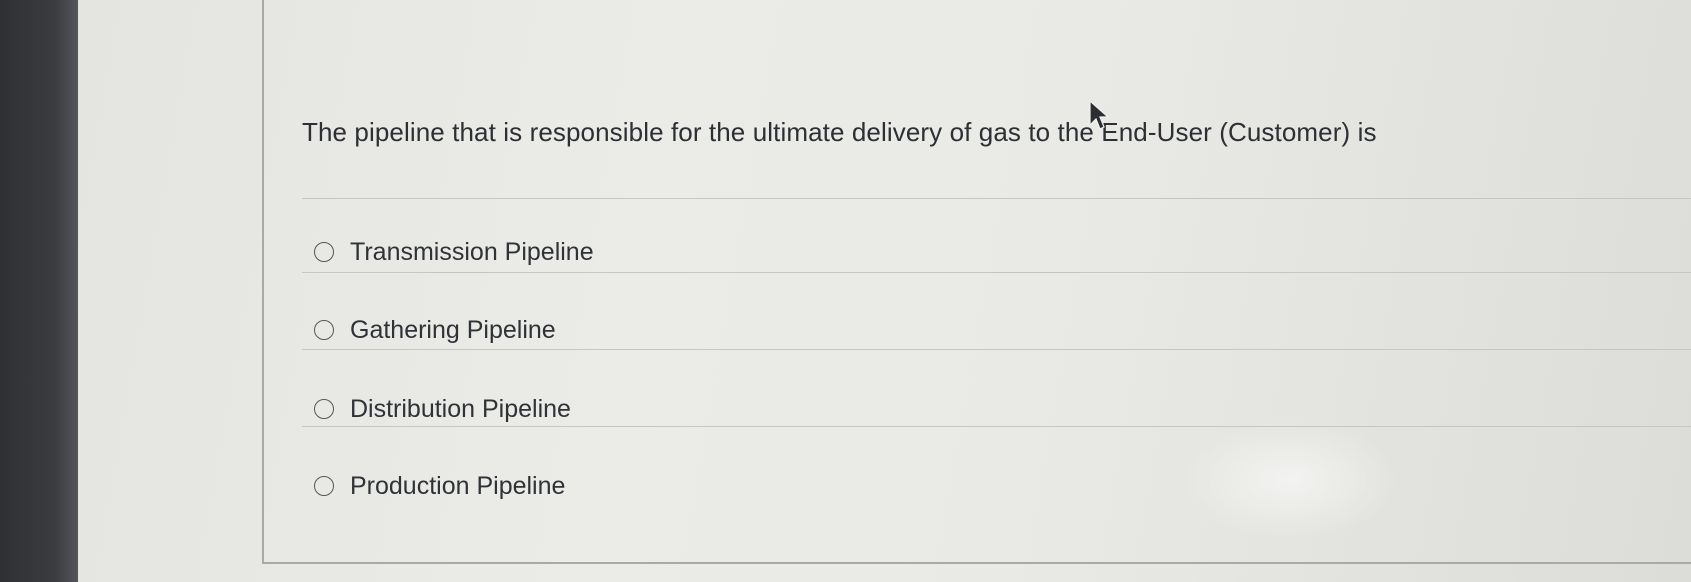 The width and height of the screenshot is (1691, 582). I want to click on option-distribution-pipeline: Distribution Pipeline, so click(442, 409).